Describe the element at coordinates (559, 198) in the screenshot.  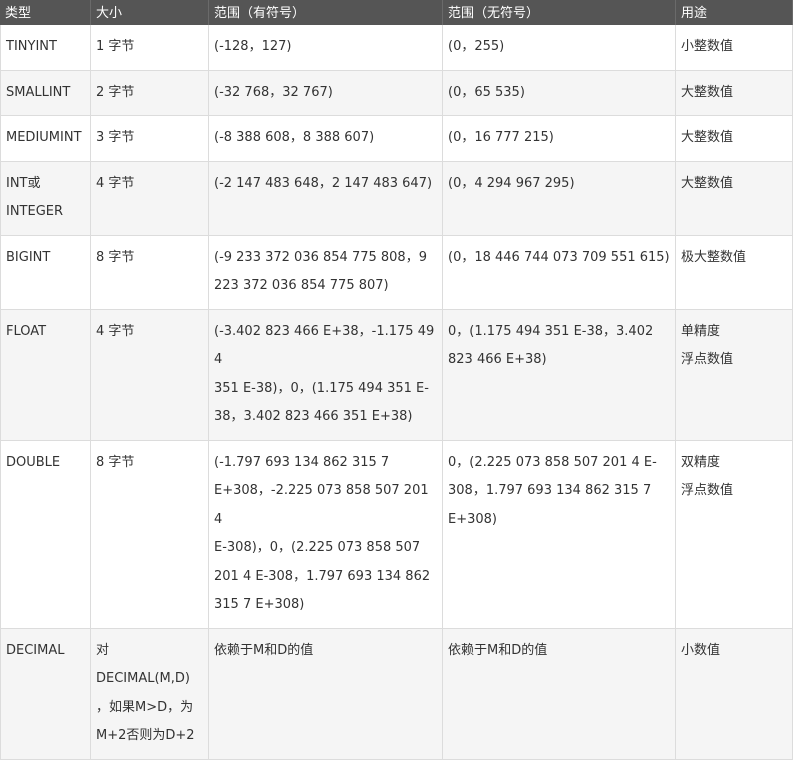
I see `cell-unsigned-range: (0，4 294 967 295)` at that location.